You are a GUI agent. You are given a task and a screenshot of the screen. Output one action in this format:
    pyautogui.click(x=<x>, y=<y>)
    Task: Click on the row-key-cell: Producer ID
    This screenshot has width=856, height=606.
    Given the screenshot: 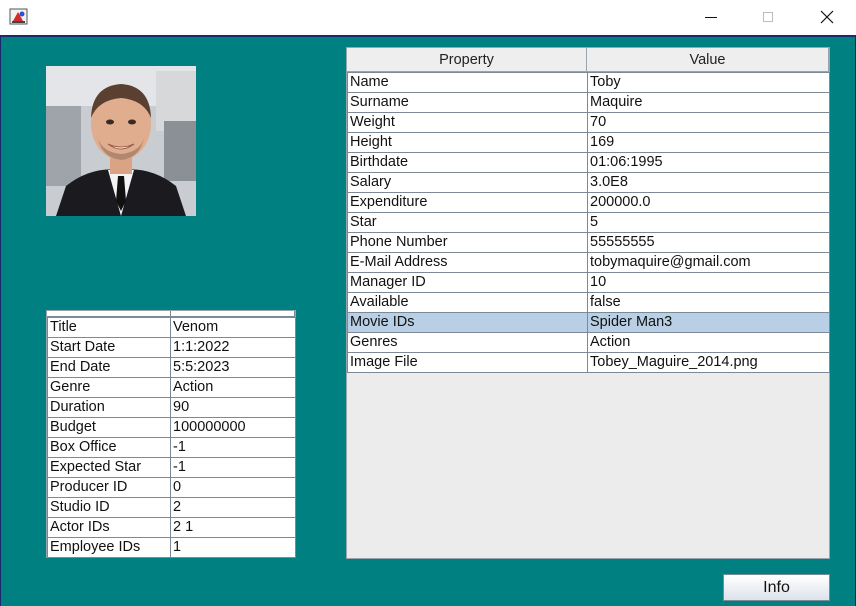 What is the action you would take?
    pyautogui.click(x=109, y=487)
    